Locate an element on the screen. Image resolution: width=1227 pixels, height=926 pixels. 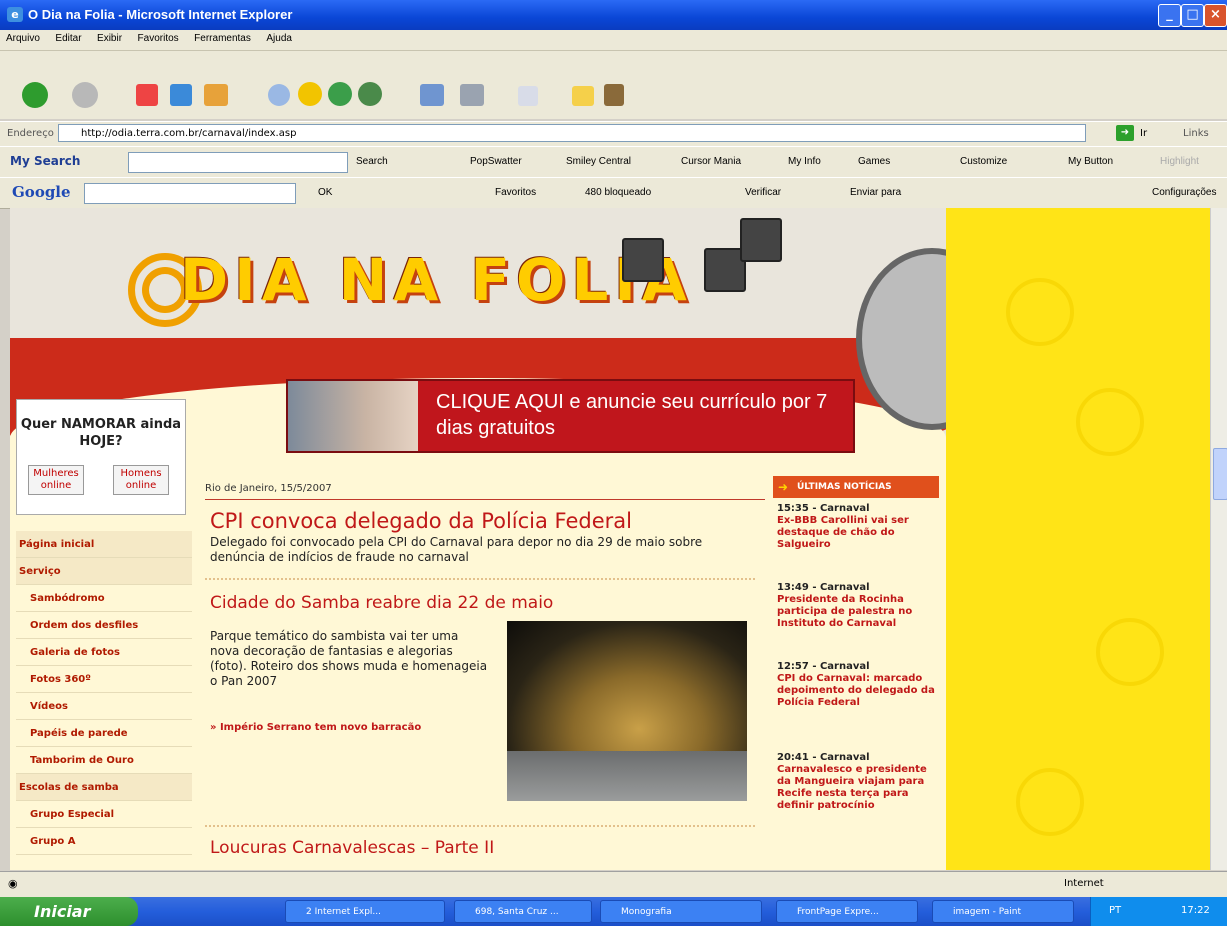
menu-ferramentas: Ferramentas is located at coordinates (222, 38).